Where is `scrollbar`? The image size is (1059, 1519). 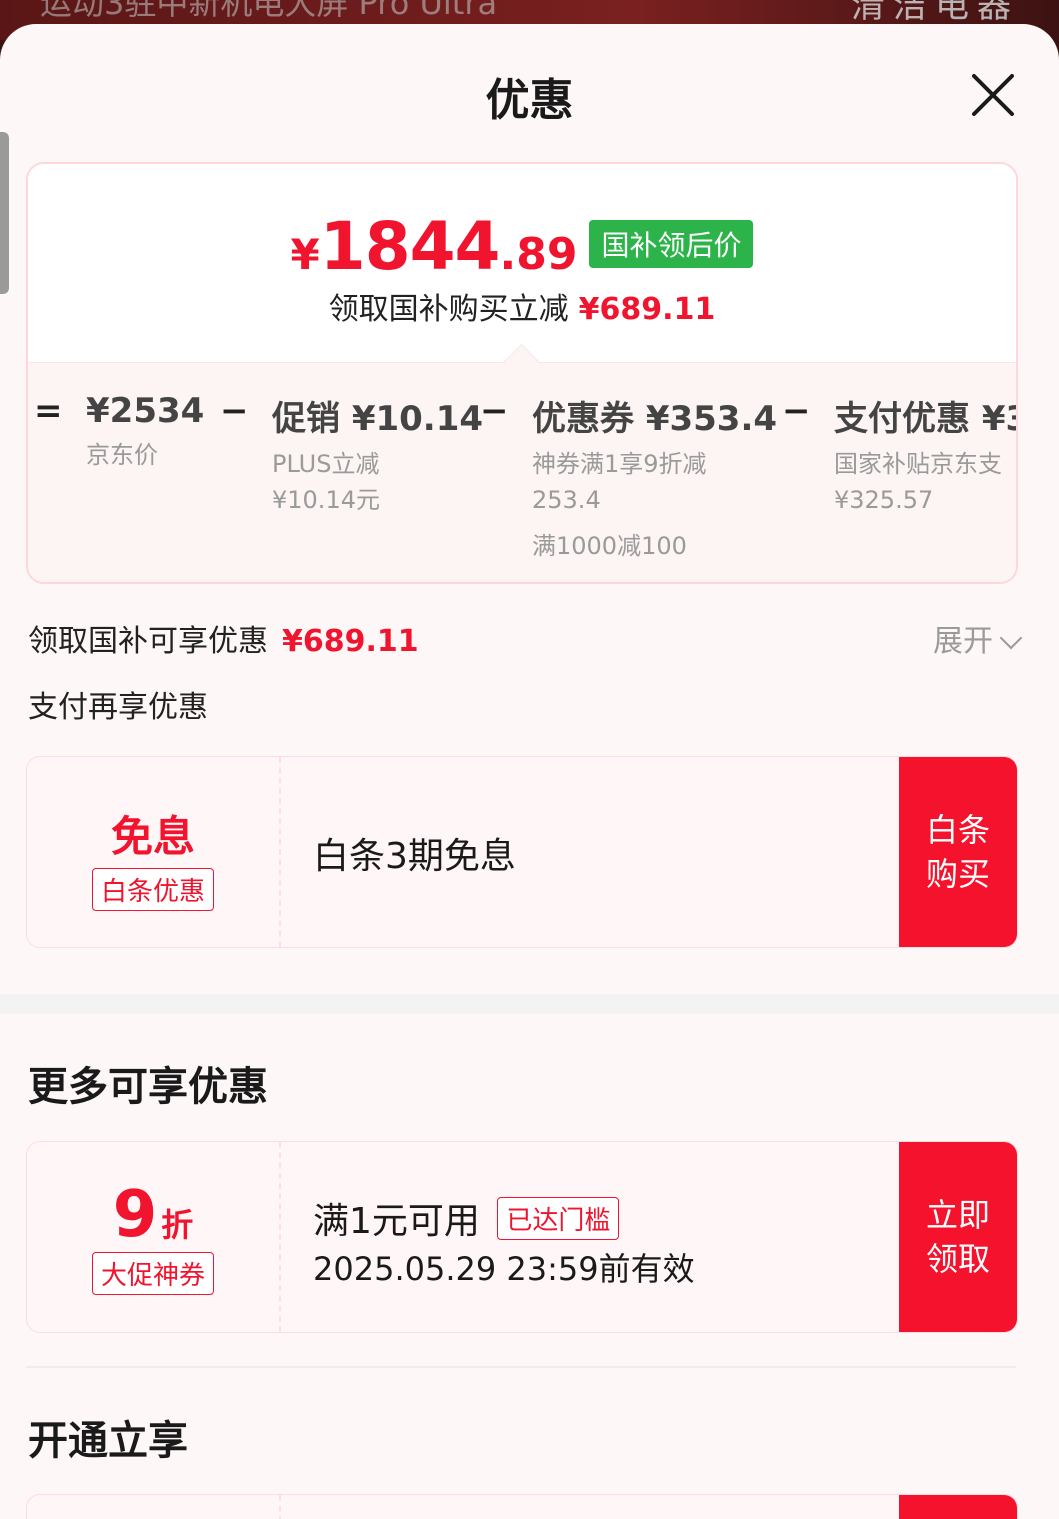
scrollbar is located at coordinates (4, 213).